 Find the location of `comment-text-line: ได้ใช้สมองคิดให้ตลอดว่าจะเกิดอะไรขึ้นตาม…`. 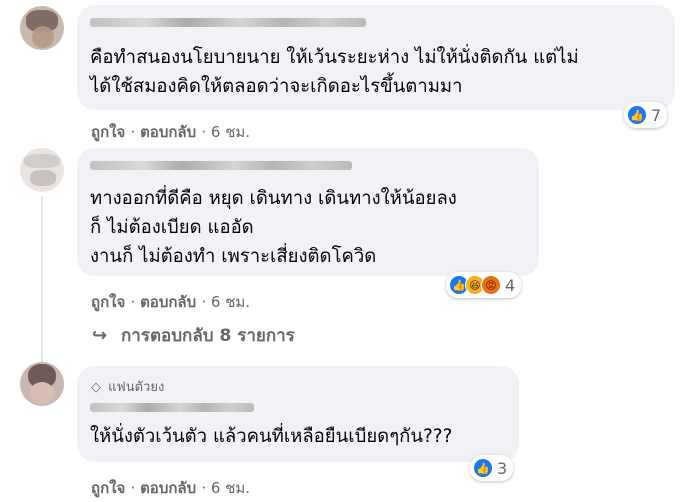

comment-text-line: ได้ใช้สมองคิดให้ตลอดว่าจะเกิดอะไรขึ้นตาม… is located at coordinates (276, 86).